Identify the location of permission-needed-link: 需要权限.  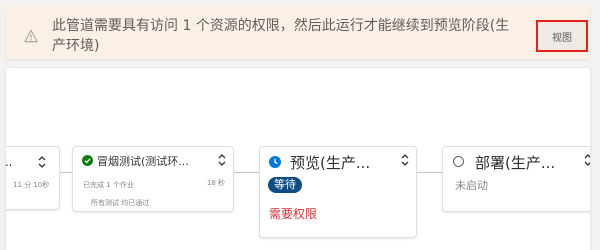
(293, 213).